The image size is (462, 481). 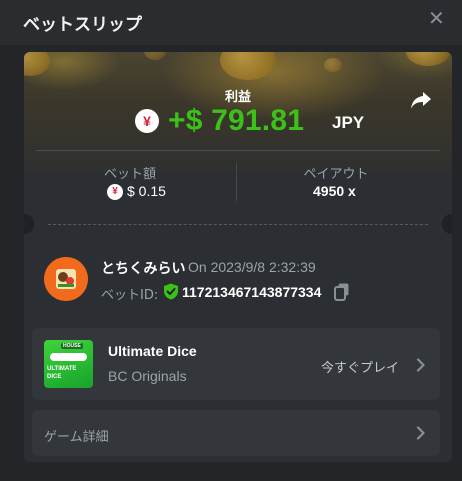 I want to click on profit-amount: +$ 791.81, so click(x=236, y=120).